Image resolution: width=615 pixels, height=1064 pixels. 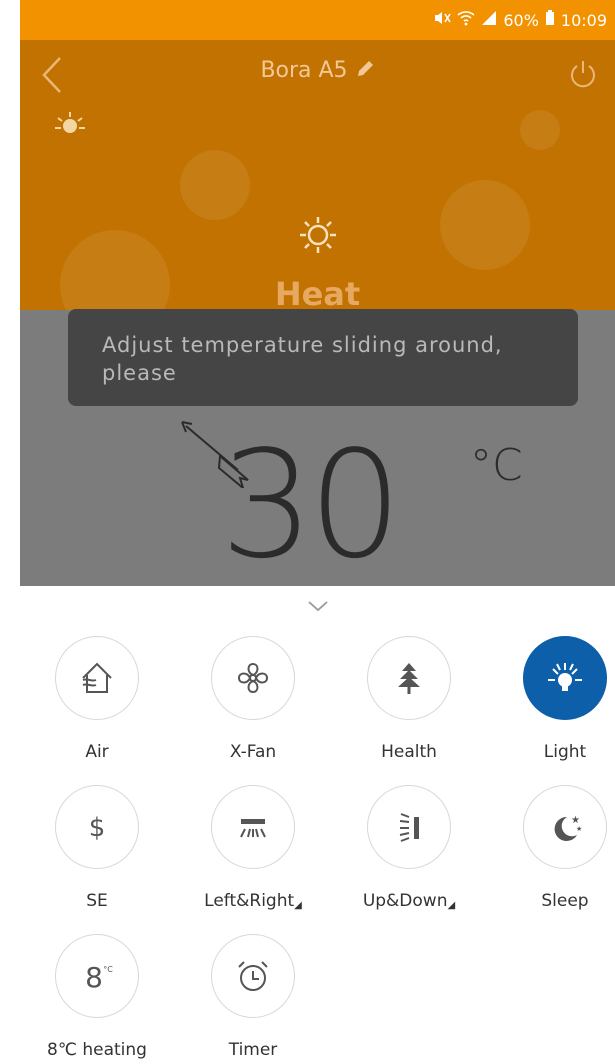 What do you see at coordinates (466, 20) in the screenshot?
I see `wifi-icon` at bounding box center [466, 20].